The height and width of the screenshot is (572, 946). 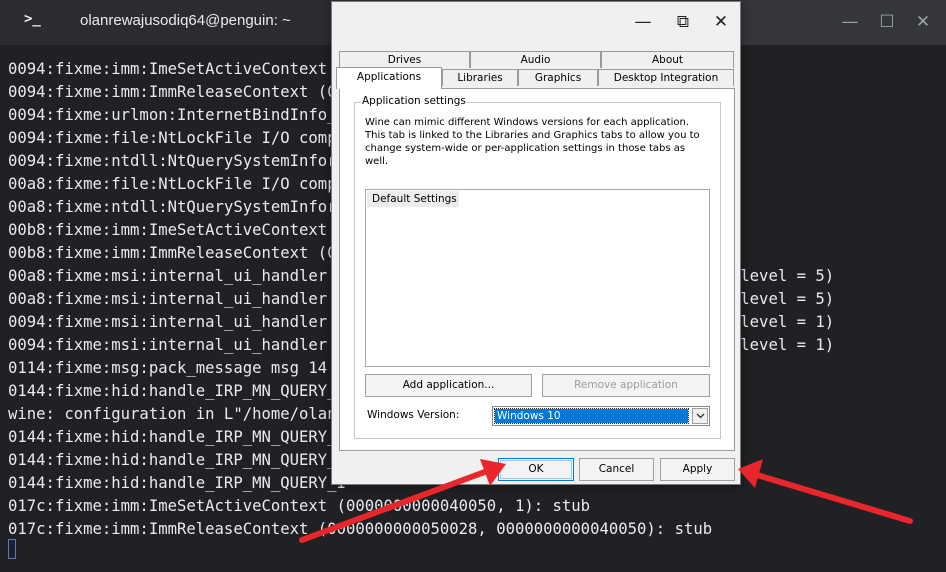 What do you see at coordinates (626, 385) in the screenshot?
I see `remove-application-button: Remove application` at bounding box center [626, 385].